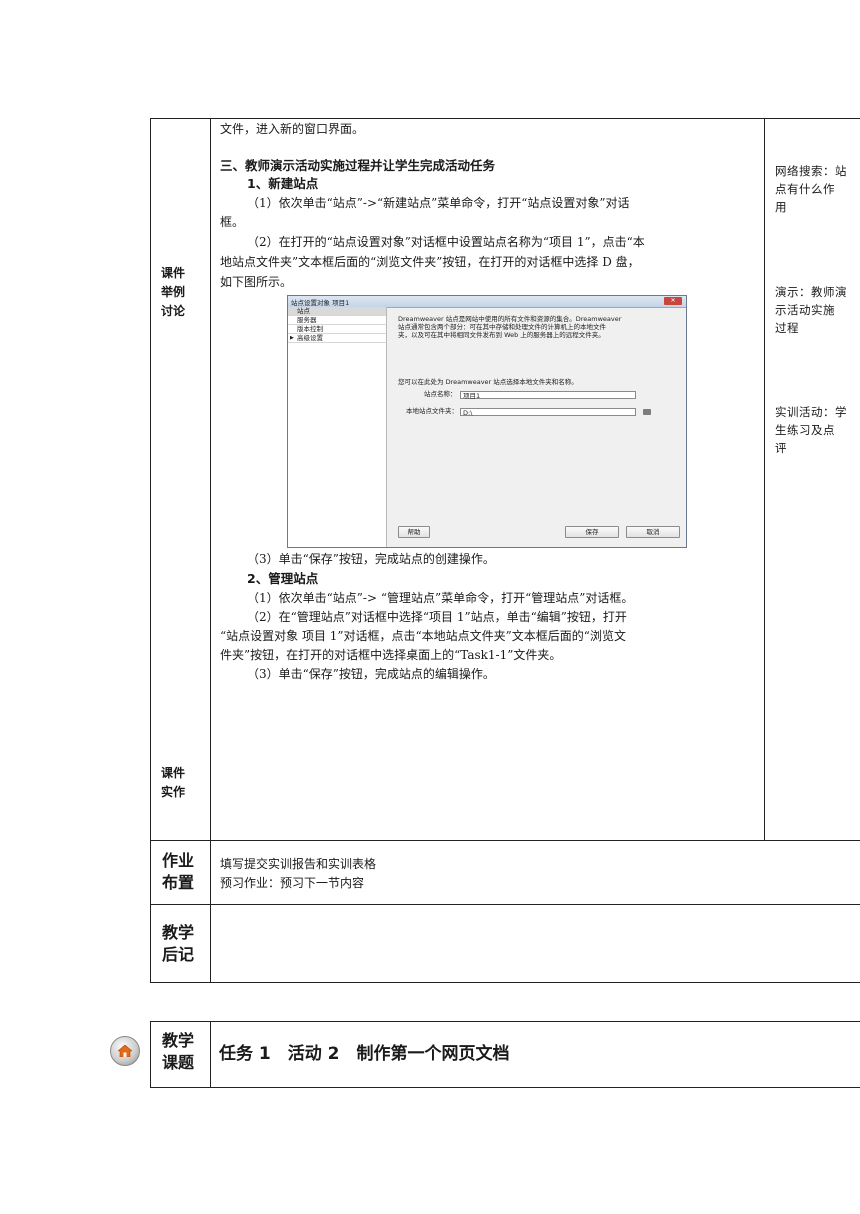  What do you see at coordinates (446, 242) in the screenshot?
I see `content-line: （2）在打开的“站点设置对象”对话框中设置站点名称为“项目 1”，点击“本` at bounding box center [446, 242].